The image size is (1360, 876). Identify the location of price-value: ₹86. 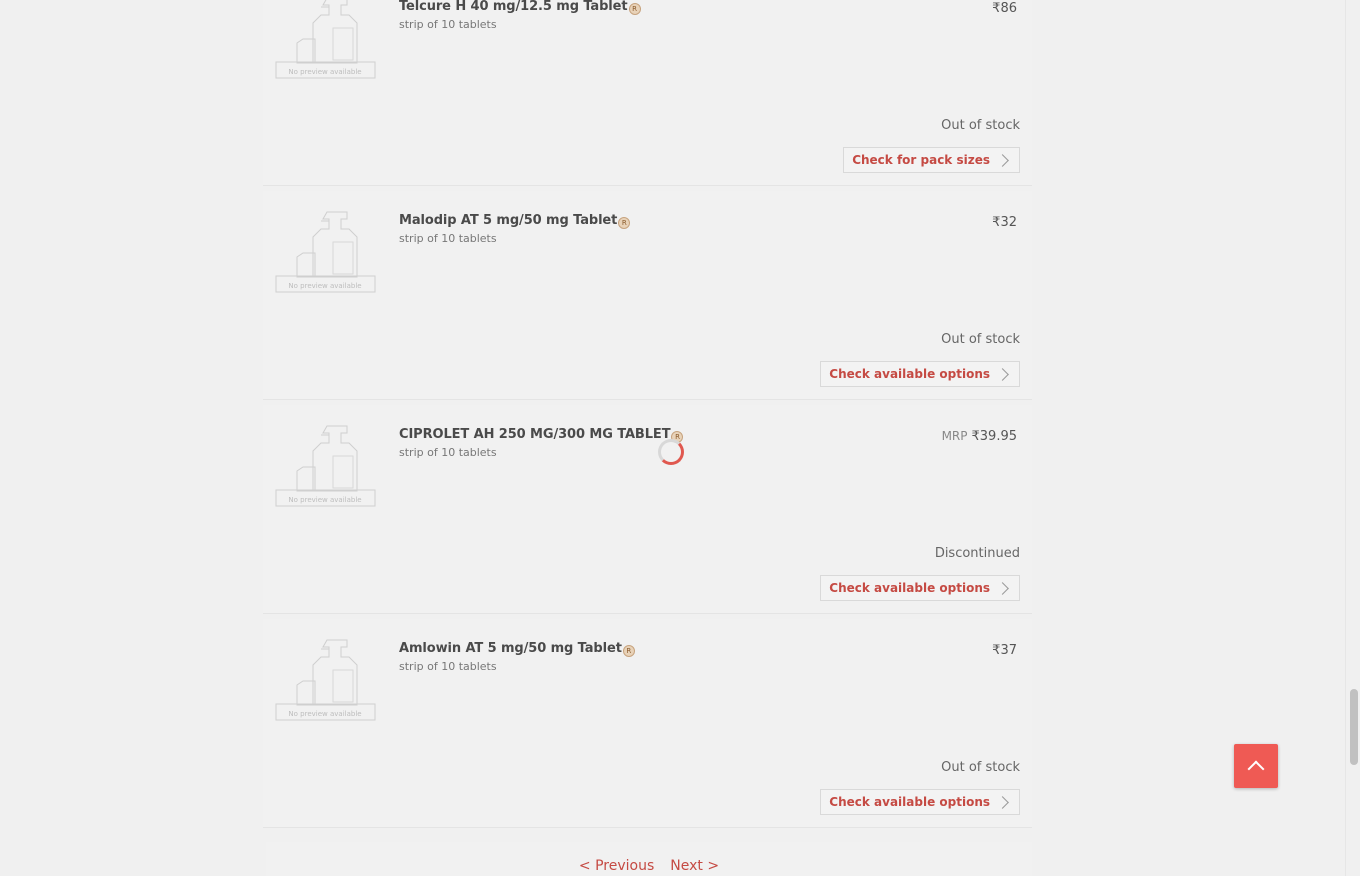
(1004, 8).